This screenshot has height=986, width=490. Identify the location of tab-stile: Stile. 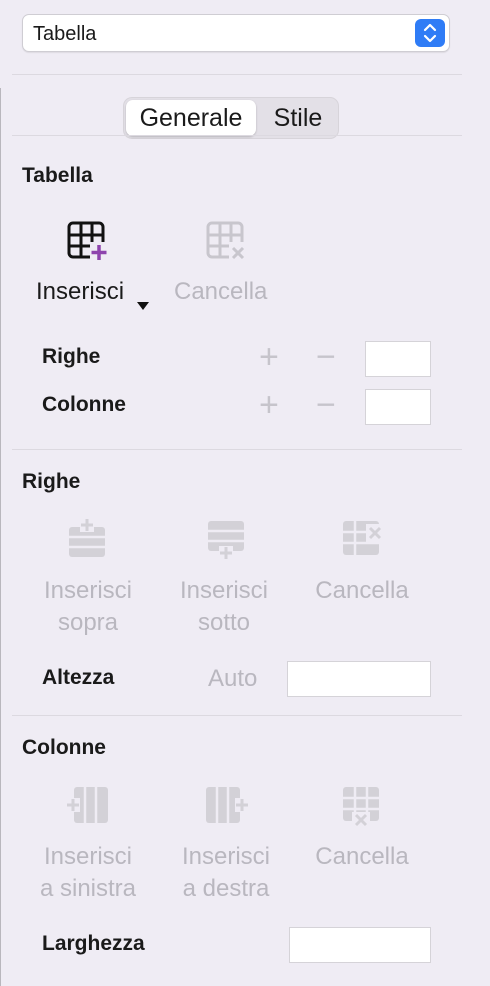
(298, 118).